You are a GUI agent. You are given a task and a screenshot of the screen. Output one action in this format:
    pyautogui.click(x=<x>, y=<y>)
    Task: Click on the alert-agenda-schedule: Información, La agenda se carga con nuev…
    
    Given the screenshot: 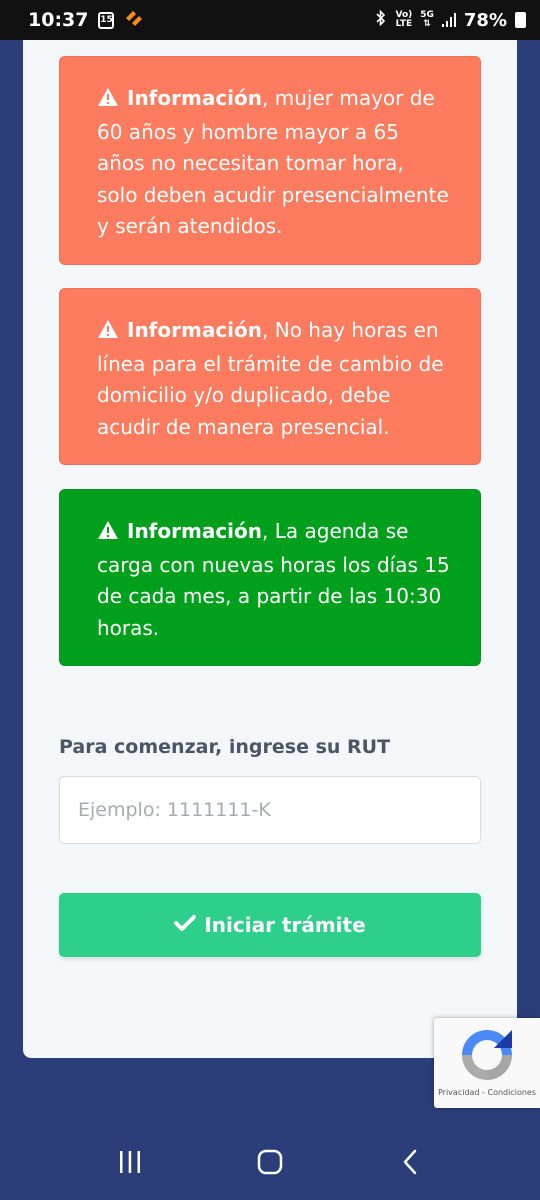 What is the action you would take?
    pyautogui.click(x=270, y=577)
    